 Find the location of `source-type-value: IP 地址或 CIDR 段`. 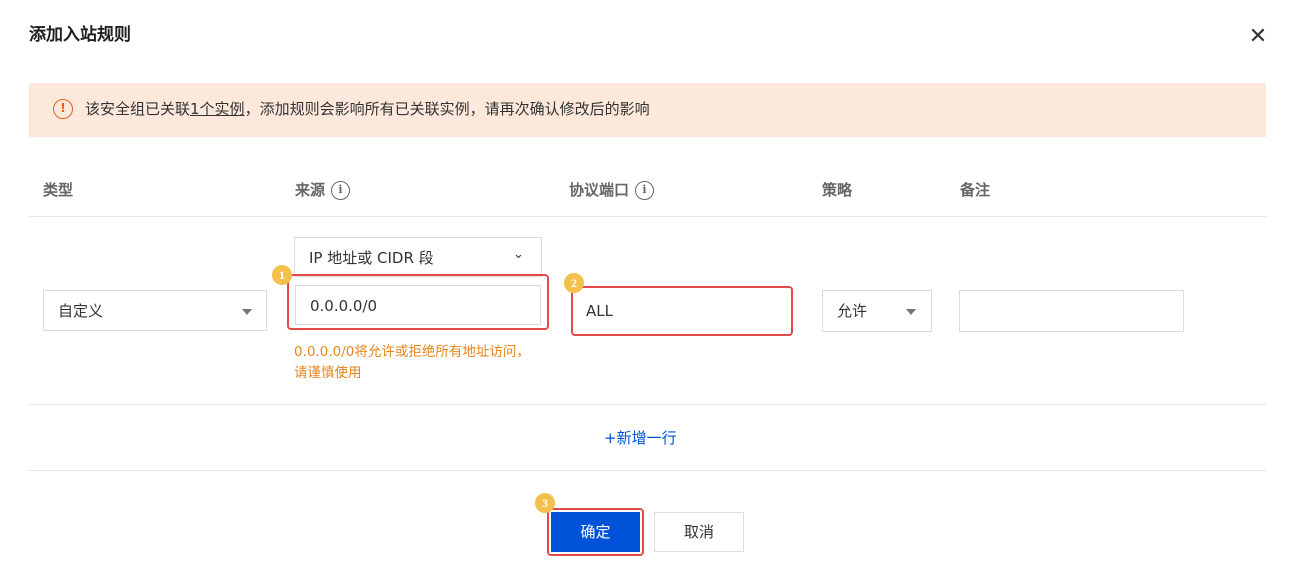

source-type-value: IP 地址或 CIDR 段 is located at coordinates (371, 258).